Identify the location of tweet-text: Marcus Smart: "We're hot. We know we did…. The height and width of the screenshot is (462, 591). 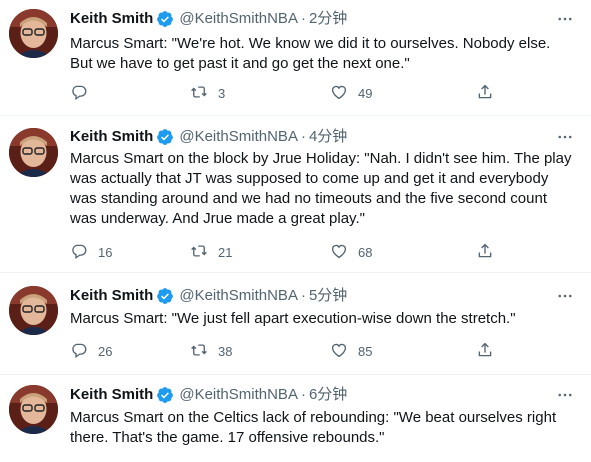
(312, 53).